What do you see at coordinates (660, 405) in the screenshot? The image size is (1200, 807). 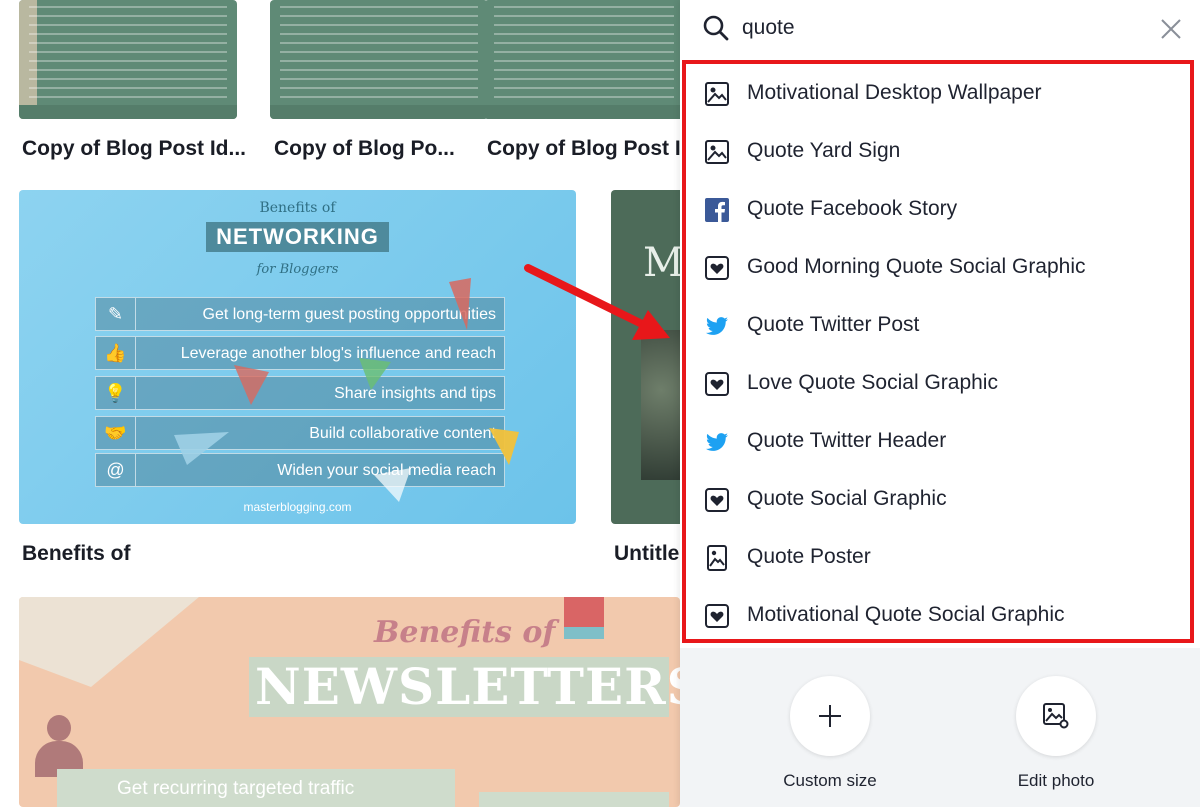 I see `untitled-photo` at bounding box center [660, 405].